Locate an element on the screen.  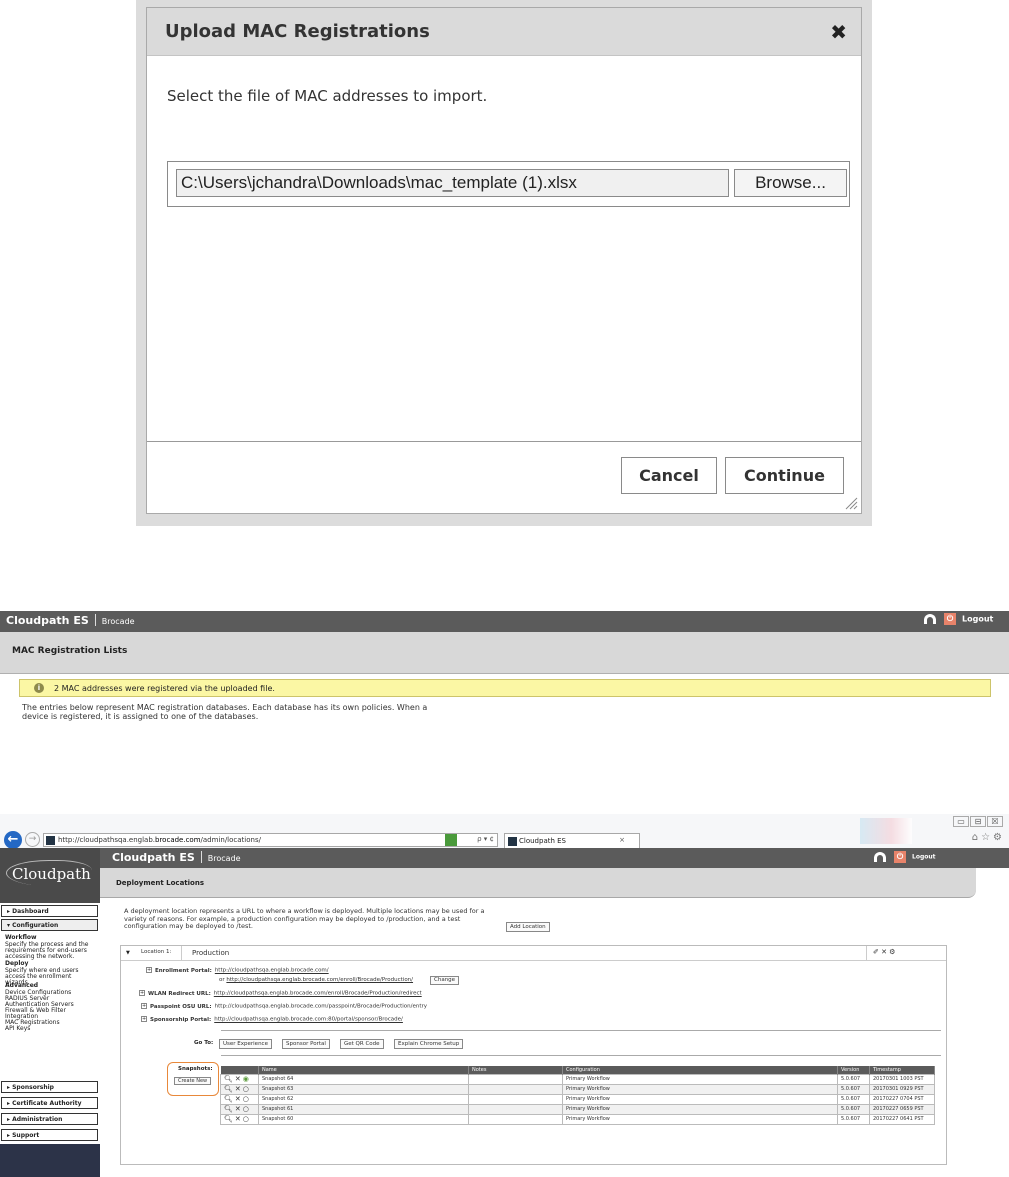
window-close-icon: ☒ is located at coordinates (995, 821).